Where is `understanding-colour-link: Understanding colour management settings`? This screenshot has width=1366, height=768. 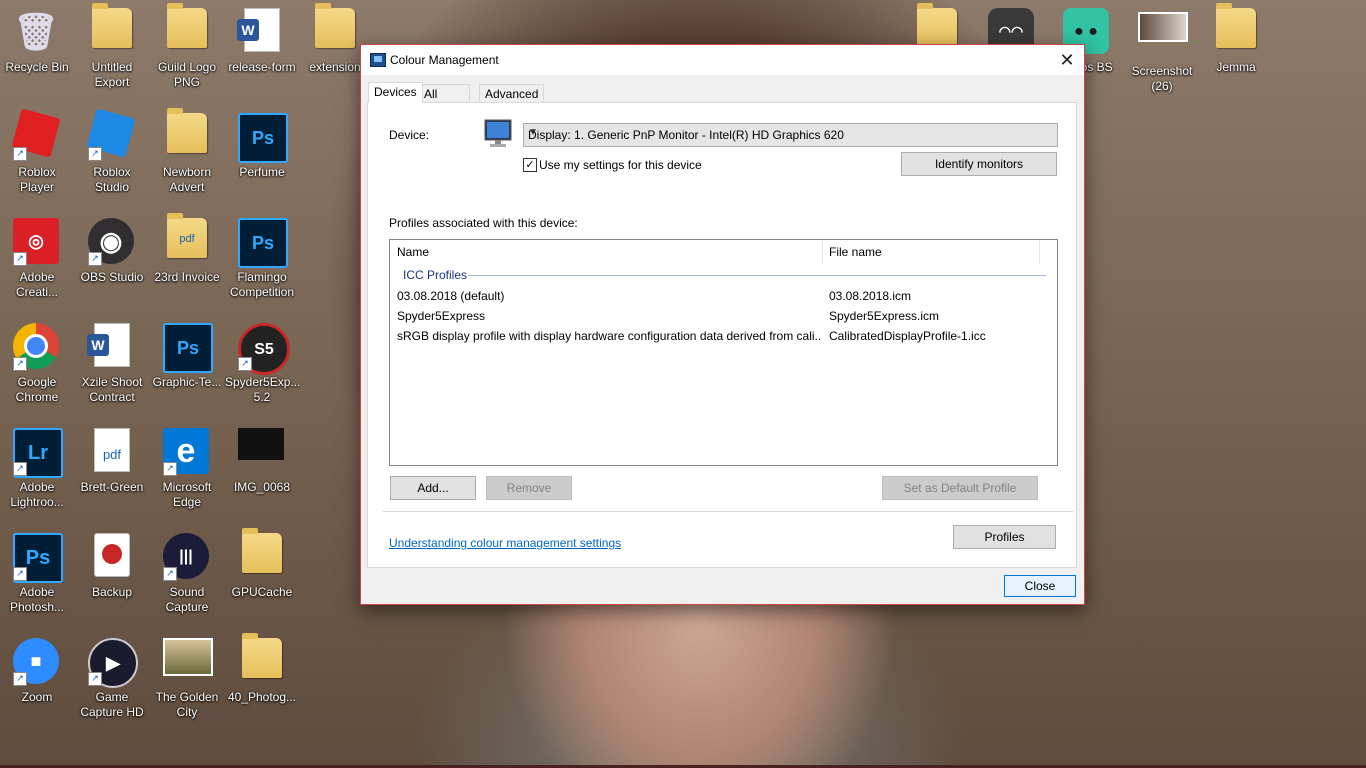 understanding-colour-link: Understanding colour management settings is located at coordinates (505, 543).